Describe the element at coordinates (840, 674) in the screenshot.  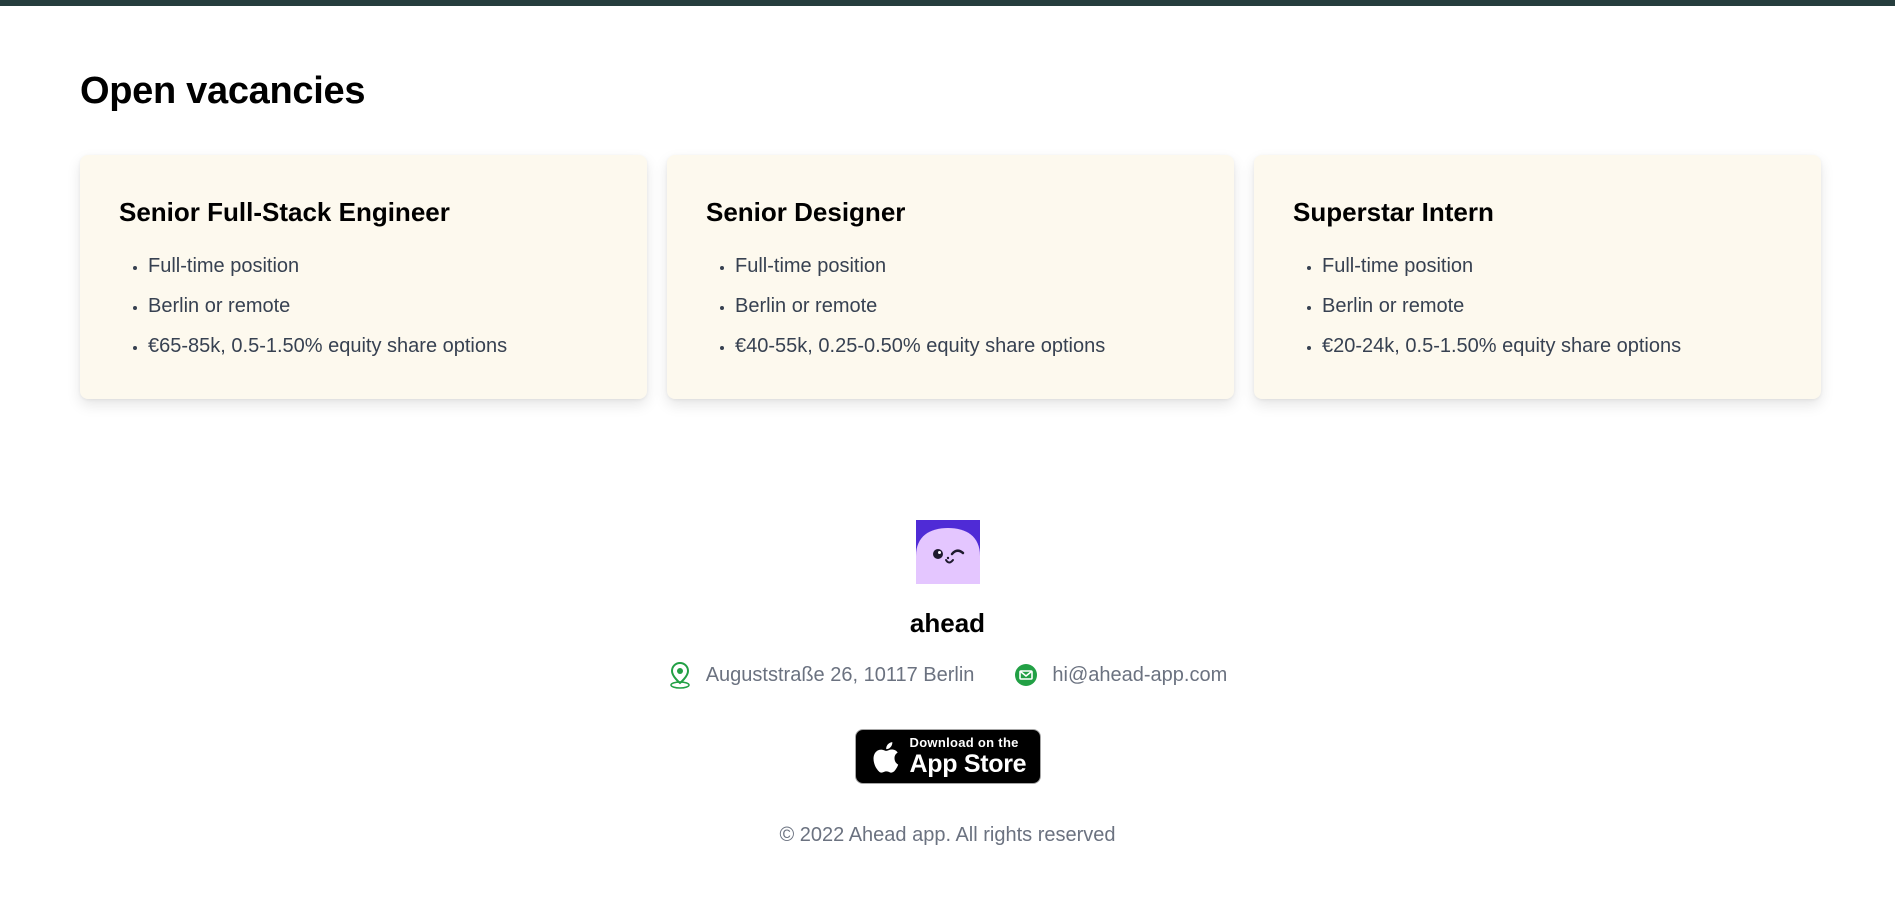
I see `address-text: Auguststraße 26, 10117 Berlin` at that location.